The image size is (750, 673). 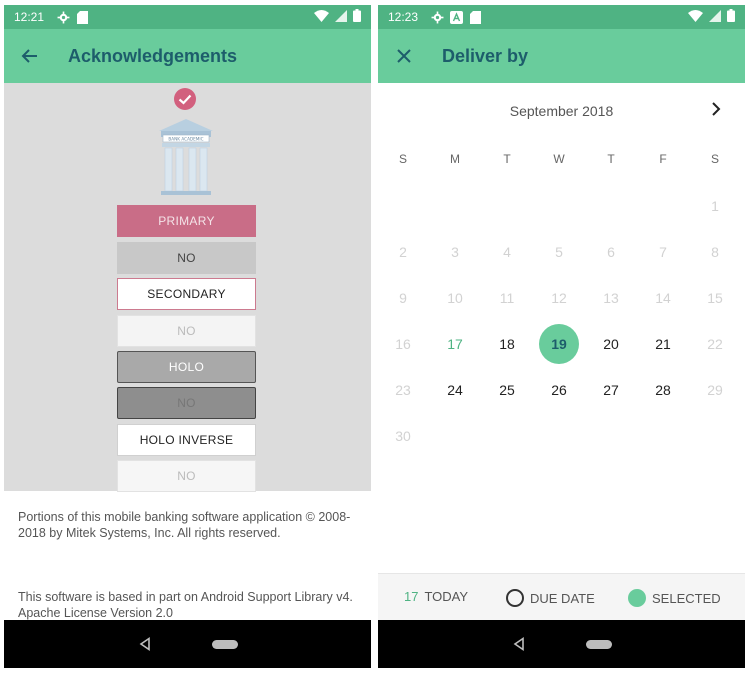 I want to click on calendar-day: 16, so click(x=403, y=344).